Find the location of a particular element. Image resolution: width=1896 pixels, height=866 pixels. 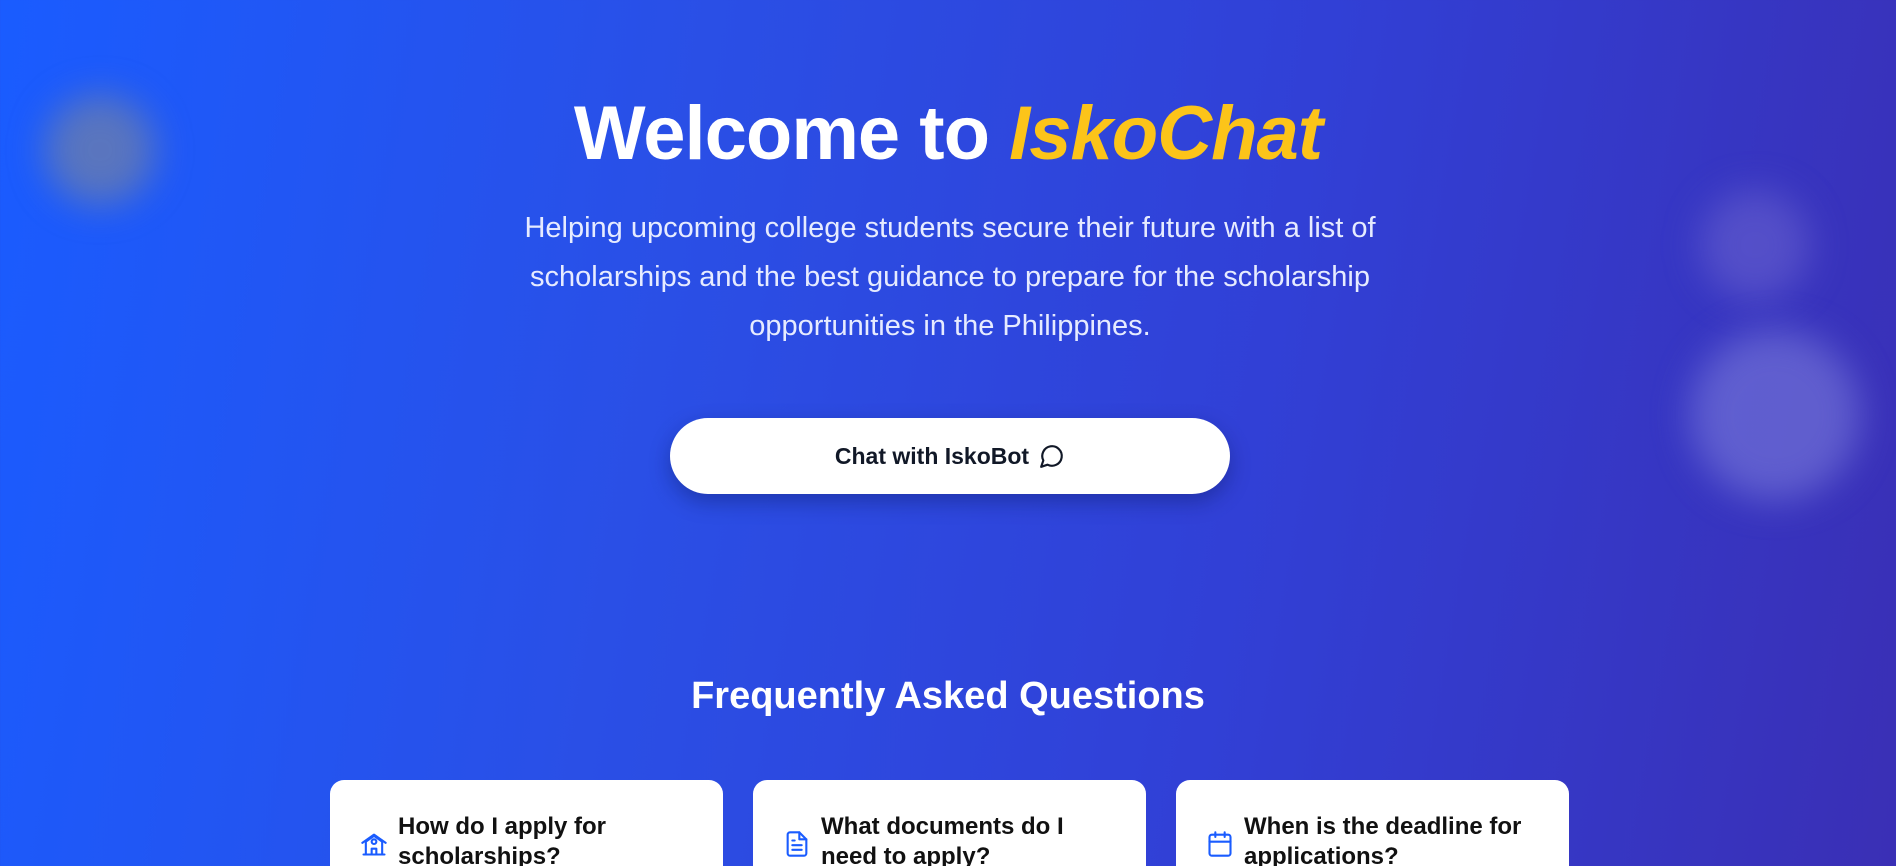

faq-card-documents: What documents do I need to apply? is located at coordinates (949, 823).